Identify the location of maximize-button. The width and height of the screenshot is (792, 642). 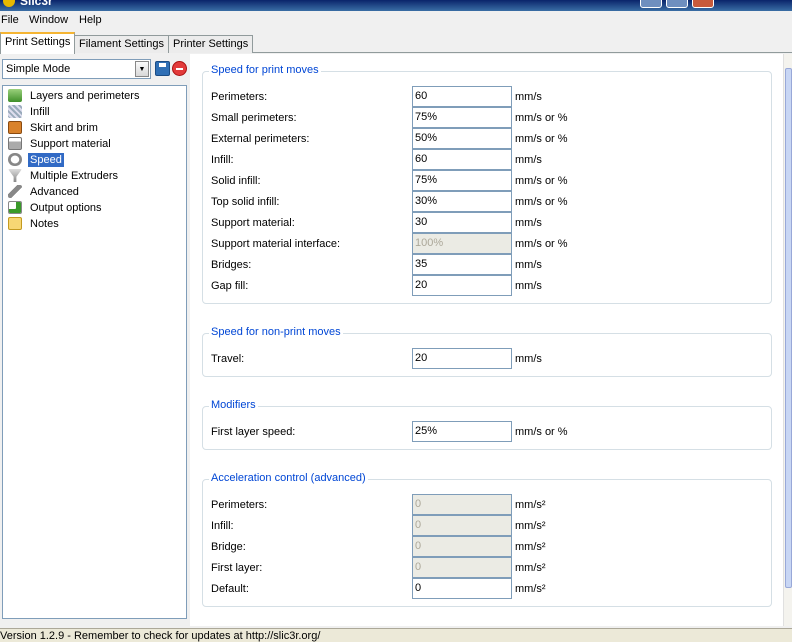
(677, 4).